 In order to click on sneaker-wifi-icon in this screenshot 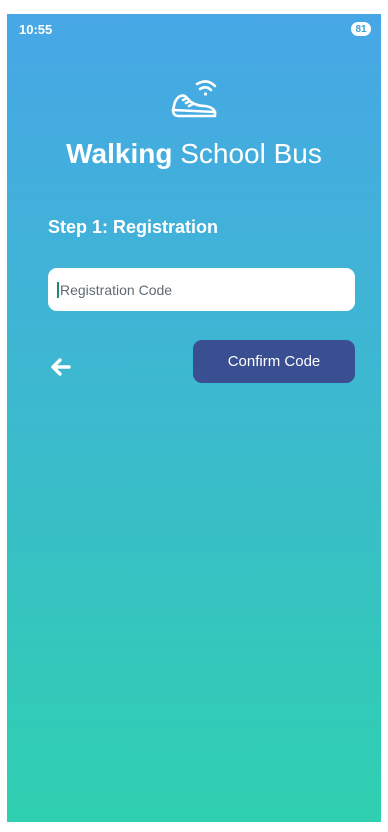, I will do `click(195, 97)`.